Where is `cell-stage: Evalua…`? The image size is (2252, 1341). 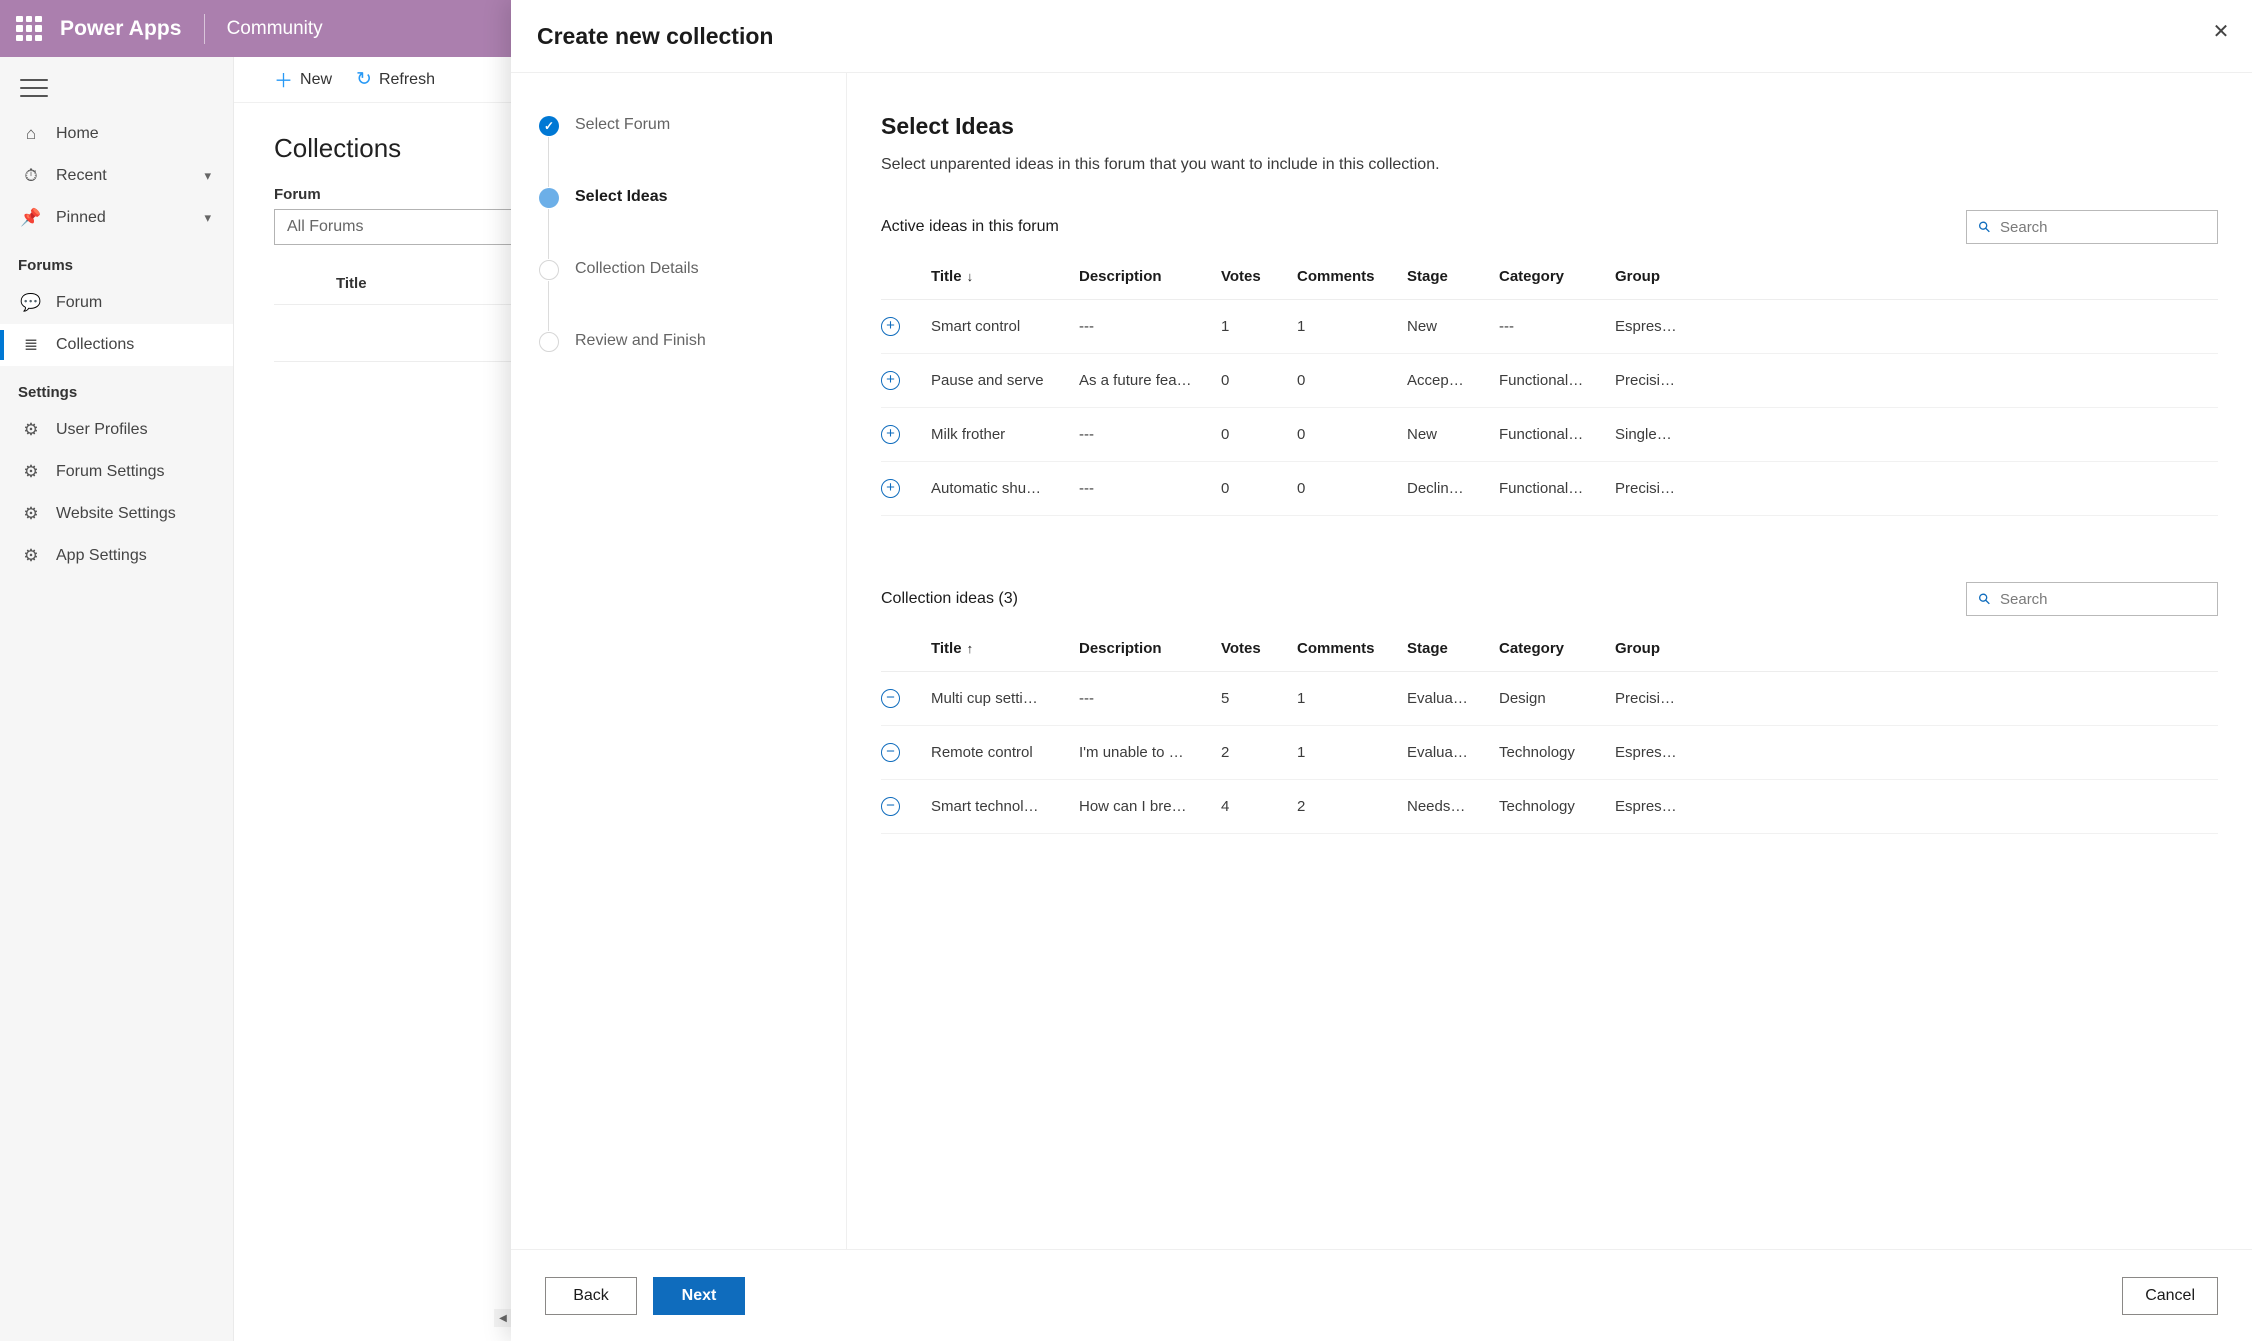 cell-stage: Evalua… is located at coordinates (1453, 752).